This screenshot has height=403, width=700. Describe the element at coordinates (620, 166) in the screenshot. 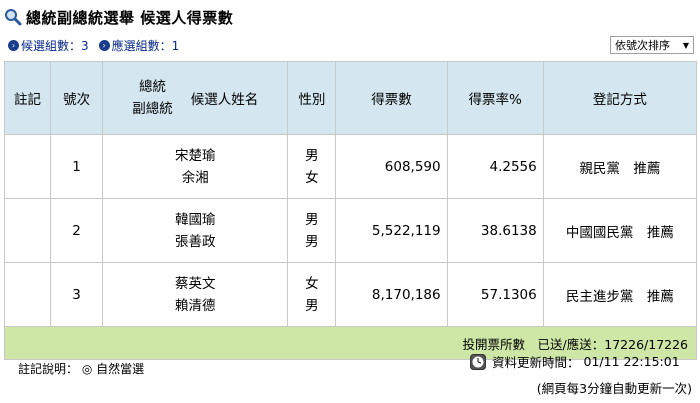

I see `registration-cell: 親民黨 推薦` at that location.